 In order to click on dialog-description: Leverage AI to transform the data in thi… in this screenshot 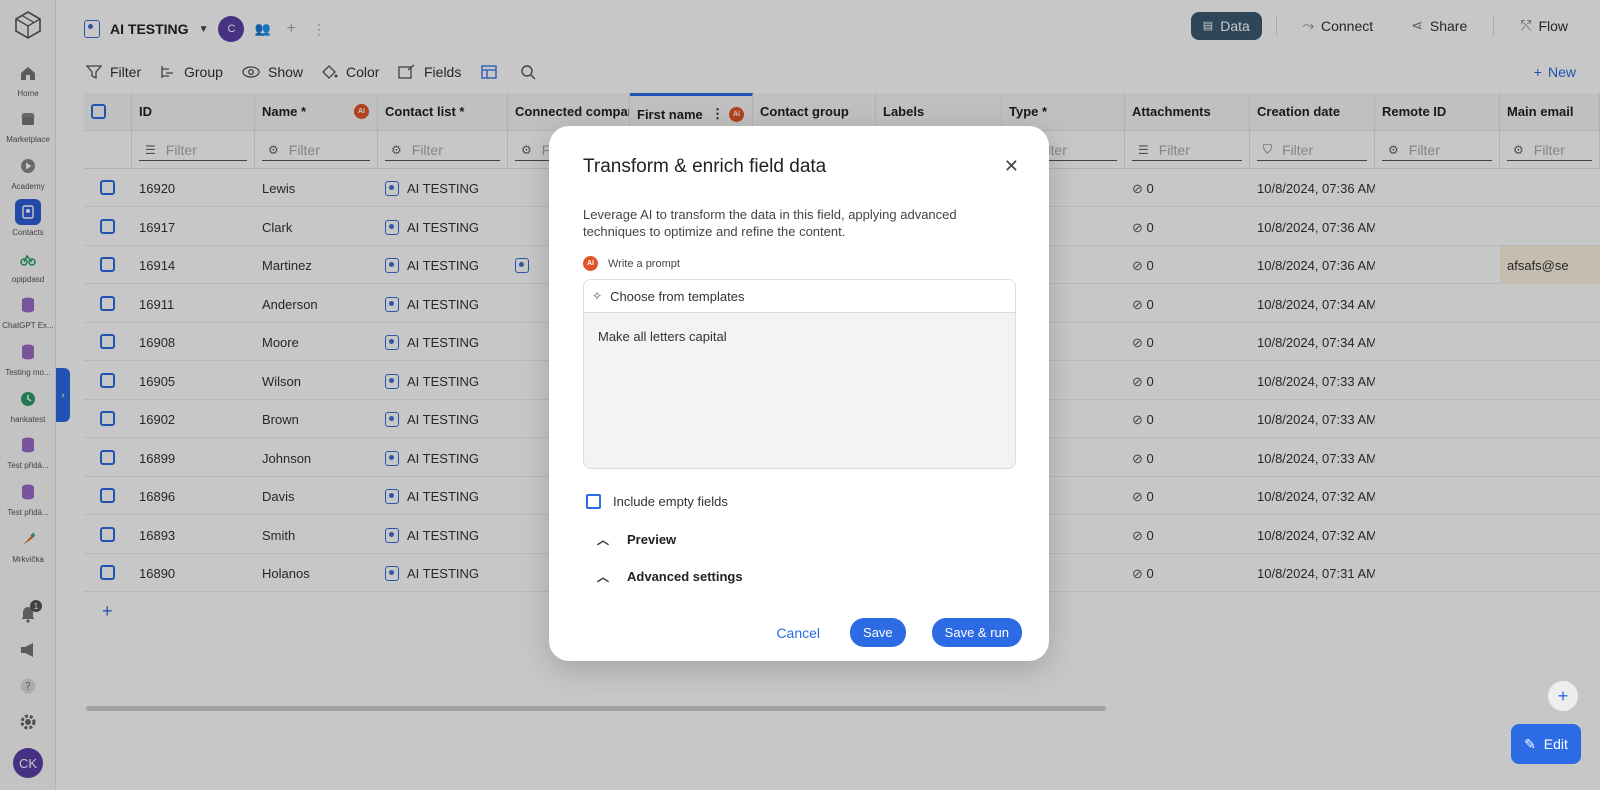, I will do `click(770, 223)`.